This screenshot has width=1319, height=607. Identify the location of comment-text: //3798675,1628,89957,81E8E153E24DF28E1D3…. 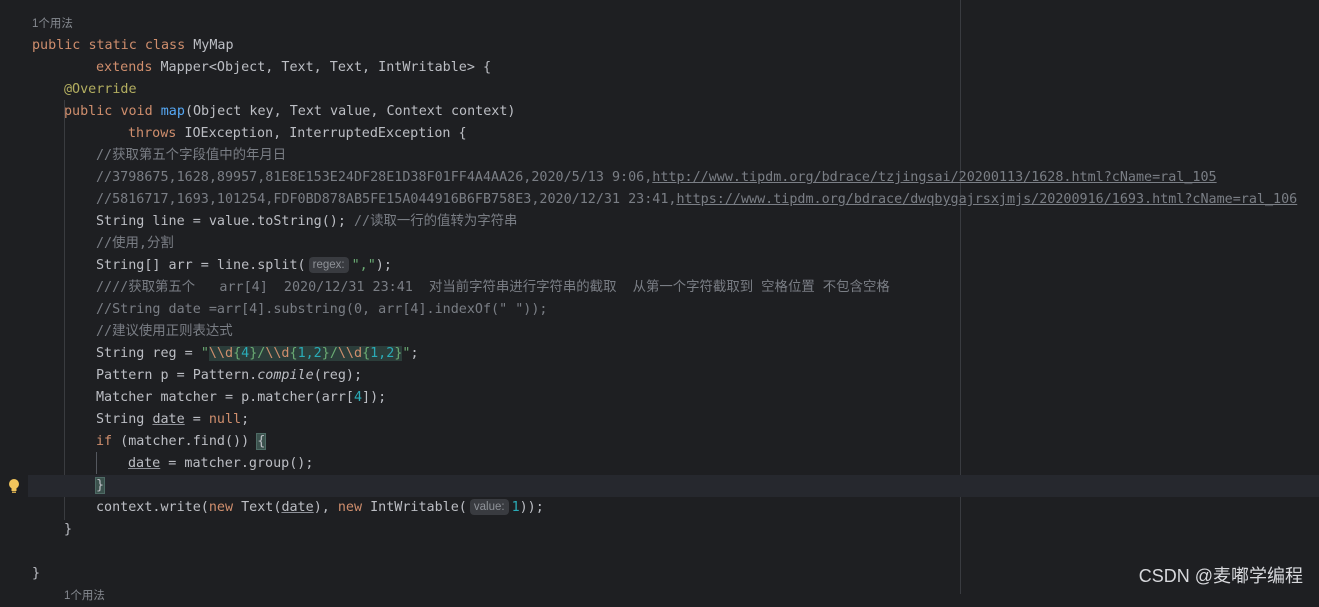
(374, 177).